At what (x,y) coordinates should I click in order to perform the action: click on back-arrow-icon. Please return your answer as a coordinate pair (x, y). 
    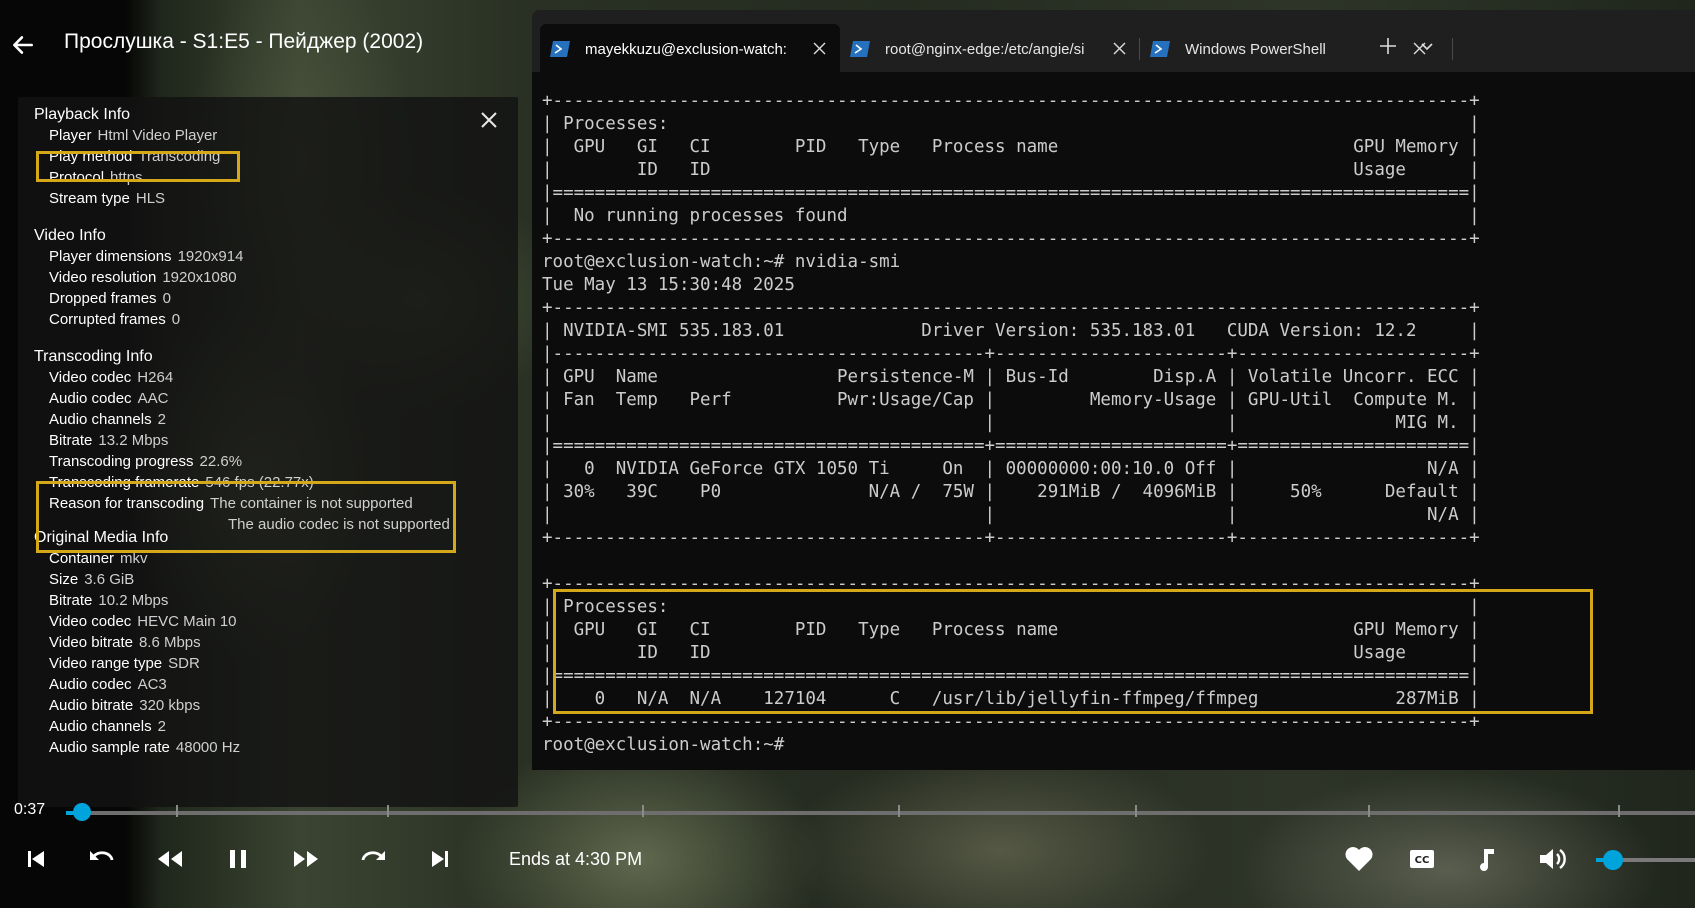
    Looking at the image, I should click on (23, 45).